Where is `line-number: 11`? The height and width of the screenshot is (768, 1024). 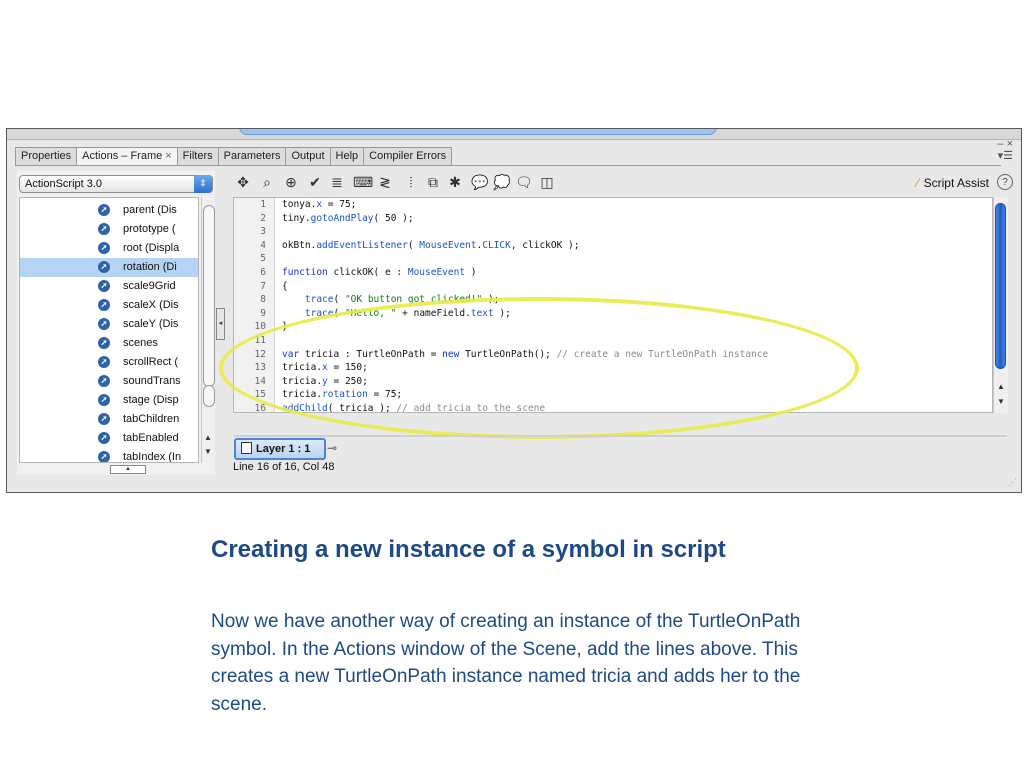
line-number: 11 is located at coordinates (260, 340).